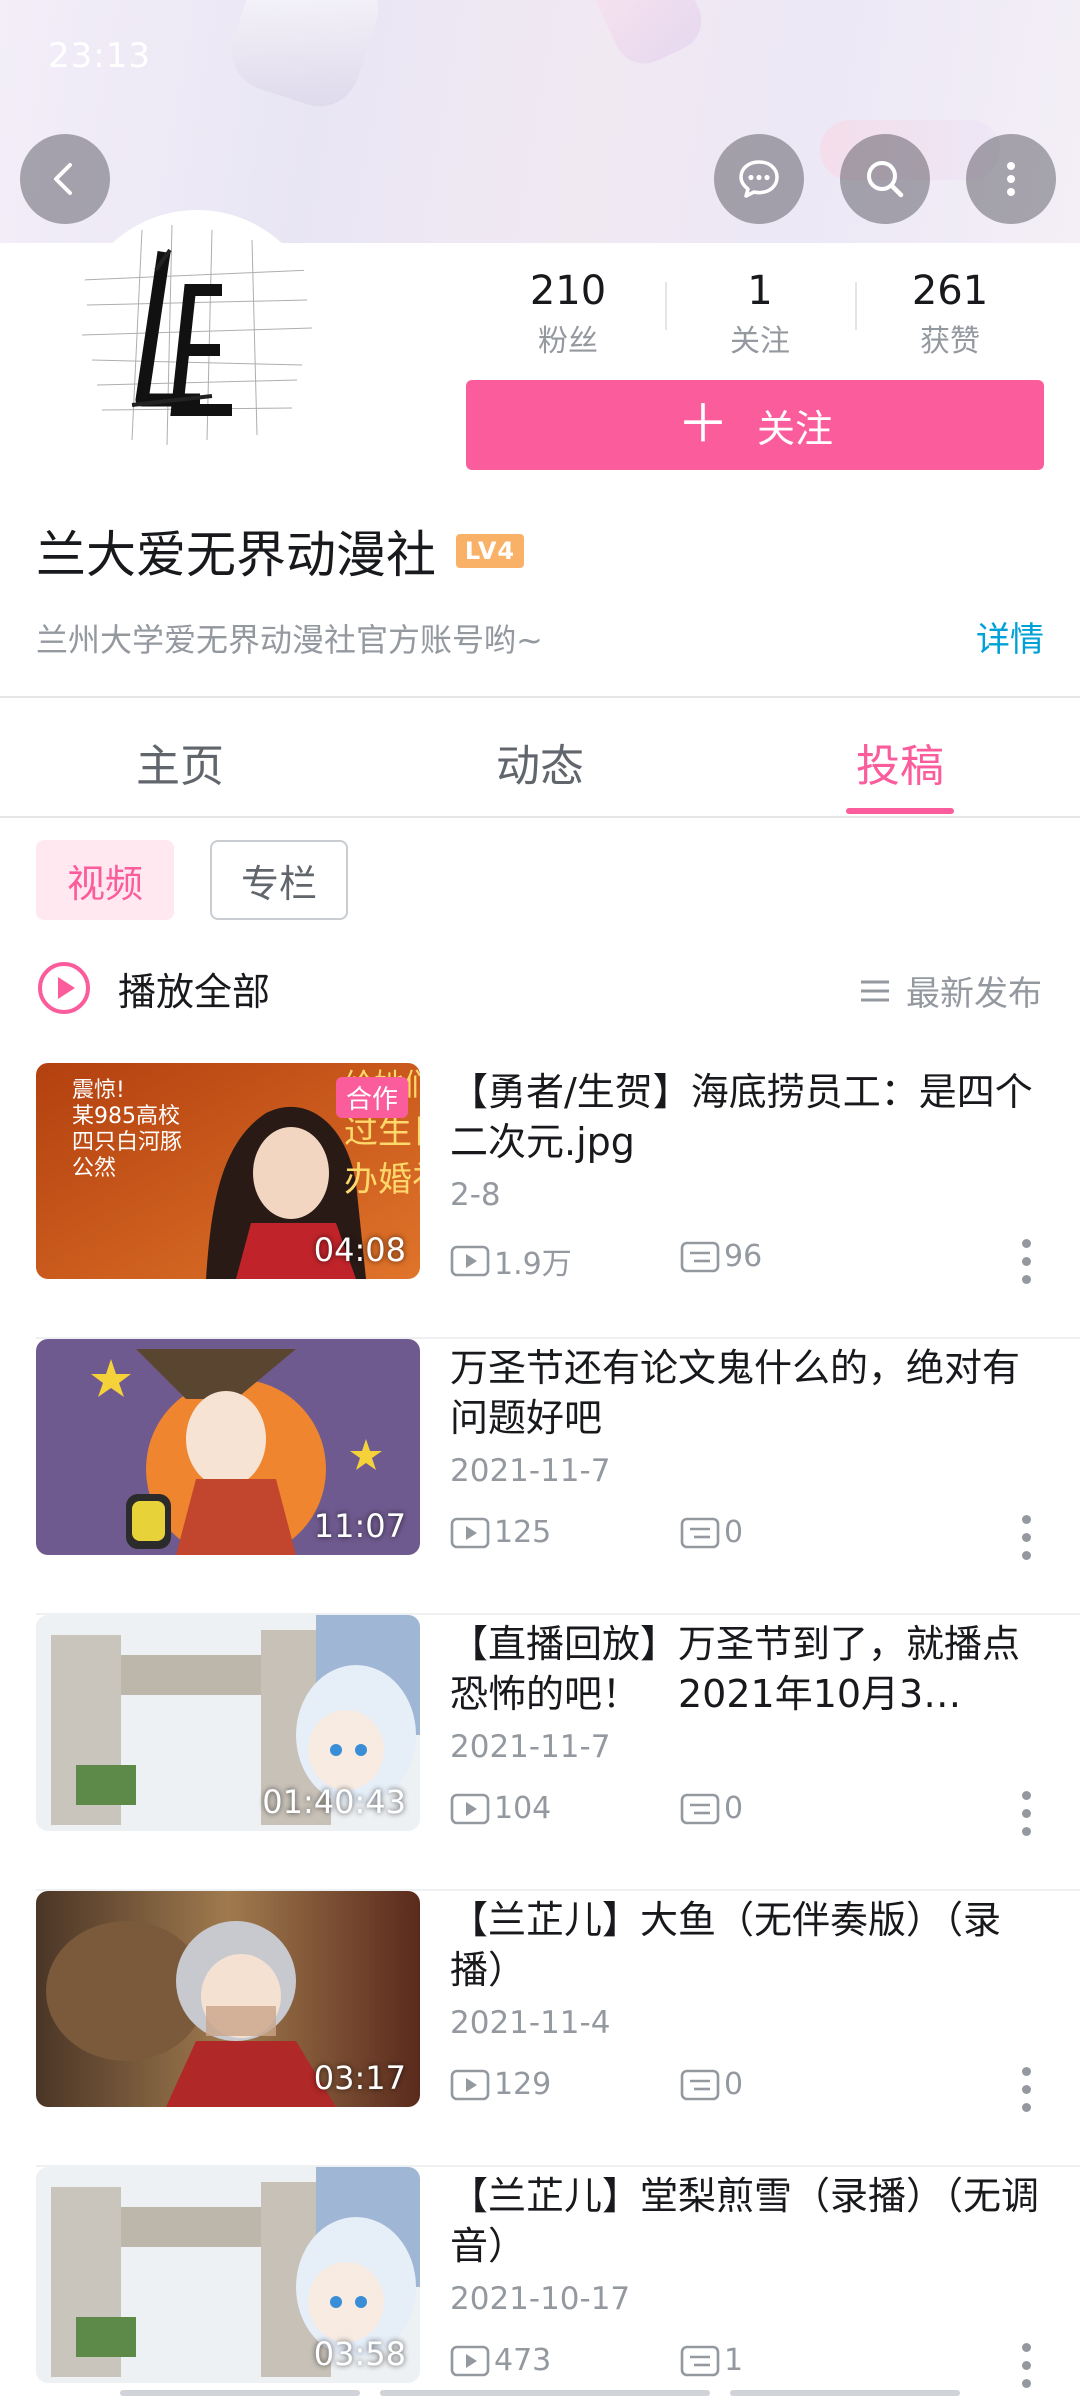 This screenshot has height=2400, width=1080. I want to click on tab-submissions: 投稿, so click(900, 762).